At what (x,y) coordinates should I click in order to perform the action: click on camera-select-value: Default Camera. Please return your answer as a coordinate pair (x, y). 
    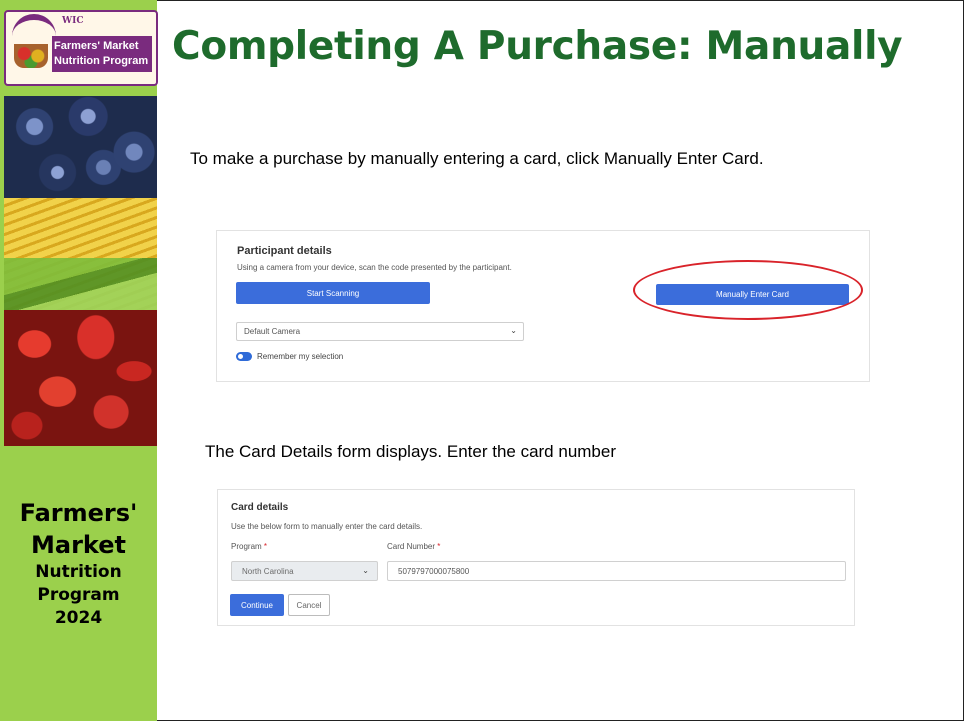
    Looking at the image, I should click on (272, 331).